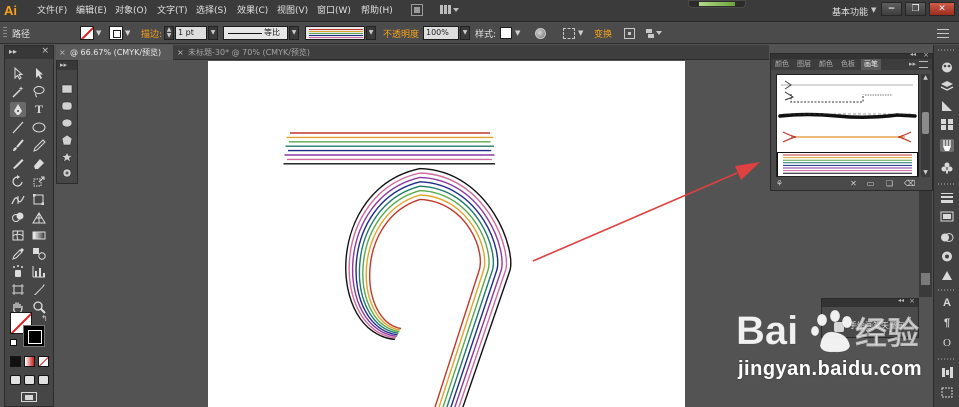 Image resolution: width=959 pixels, height=407 pixels. What do you see at coordinates (417, 10) in the screenshot?
I see `bridge-icon` at bounding box center [417, 10].